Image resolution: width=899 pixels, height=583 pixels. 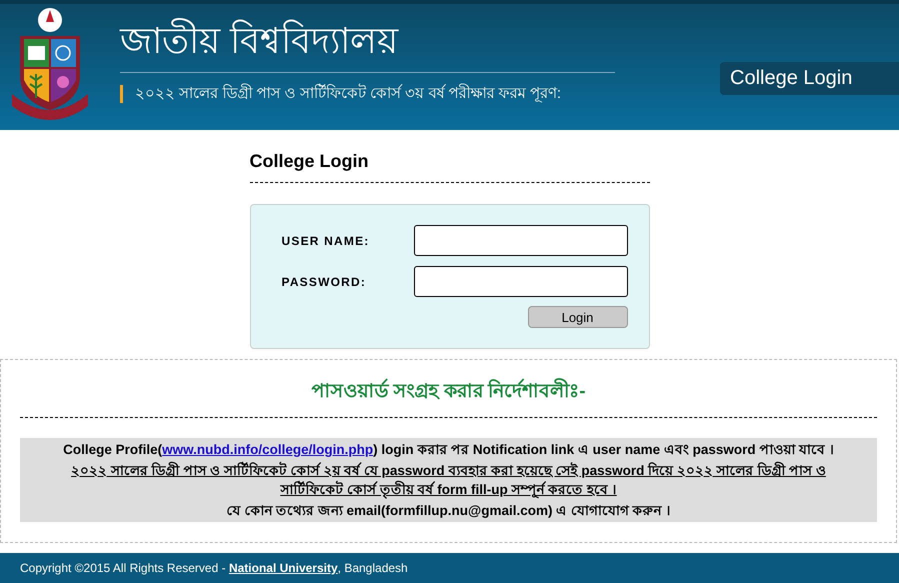 What do you see at coordinates (324, 281) in the screenshot?
I see `field-label: PASSWORD:` at bounding box center [324, 281].